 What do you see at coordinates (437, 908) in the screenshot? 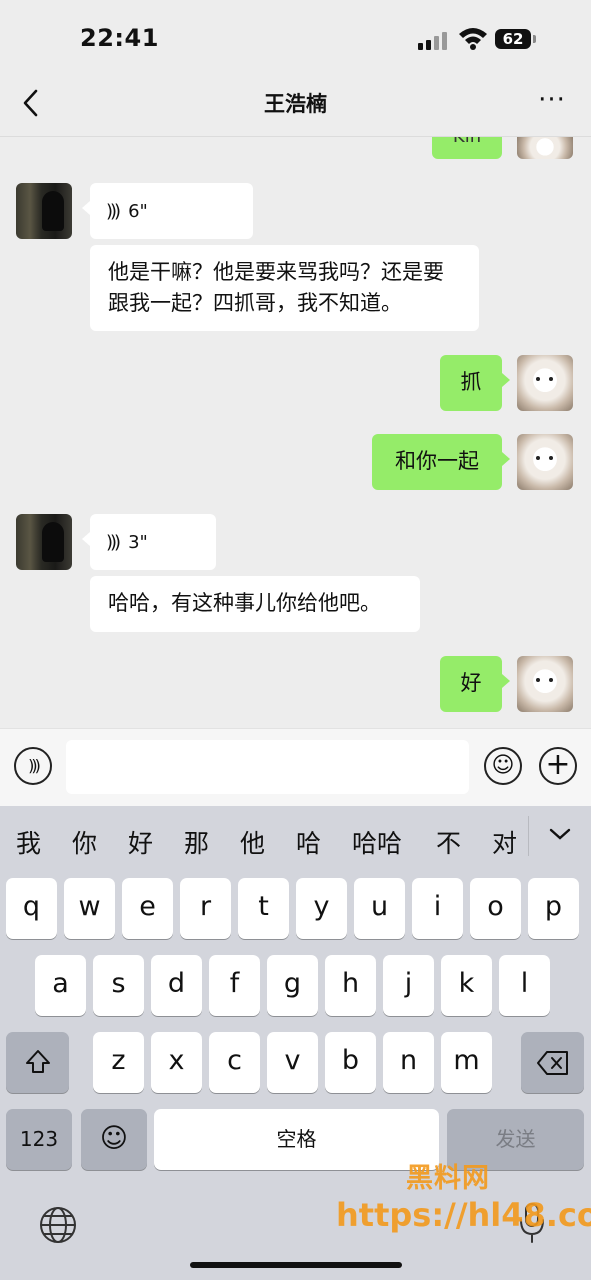
I see `key-i: i` at bounding box center [437, 908].